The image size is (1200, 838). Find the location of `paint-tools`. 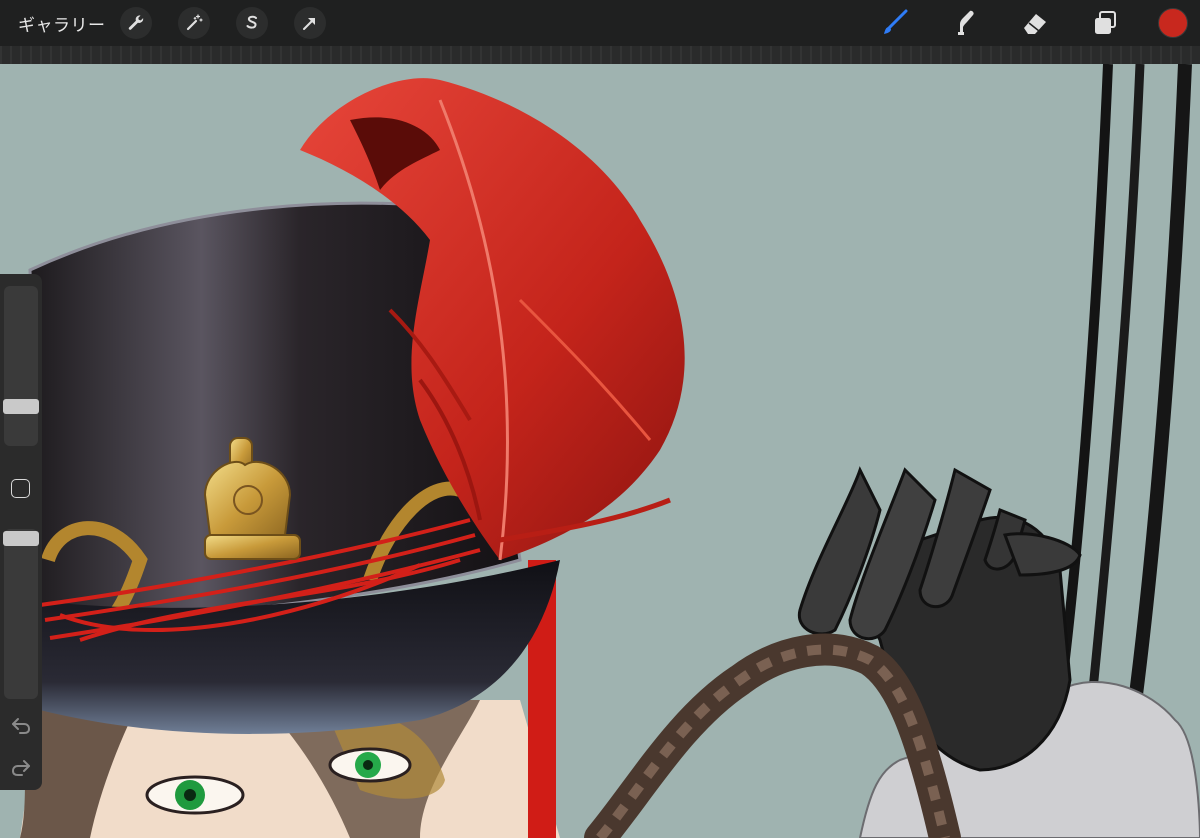

paint-tools is located at coordinates (1016, 23).